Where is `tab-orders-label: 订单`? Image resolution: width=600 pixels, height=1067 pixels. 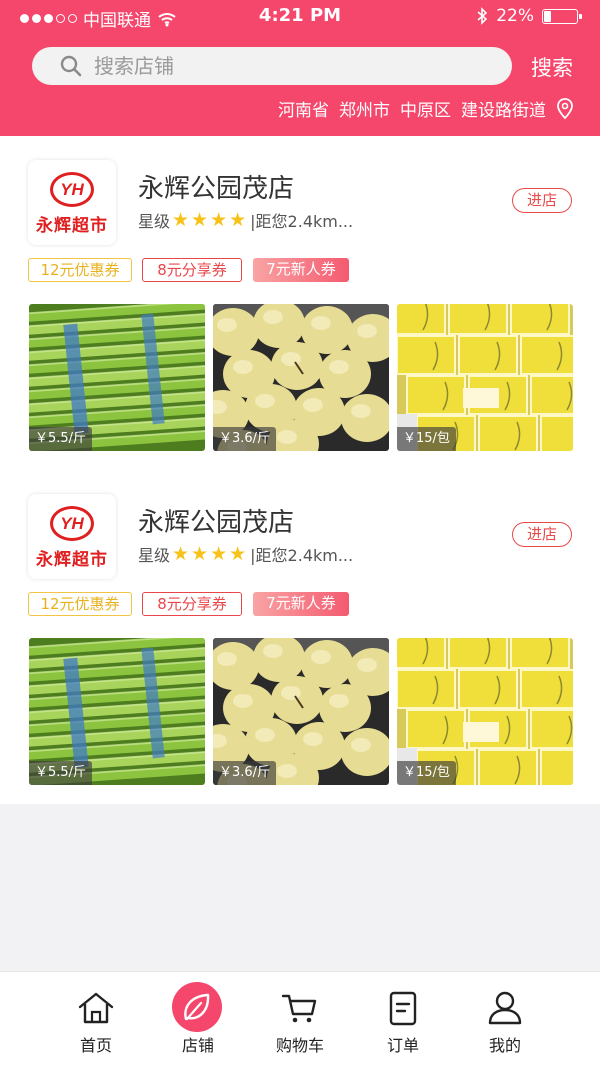 tab-orders-label: 订单 is located at coordinates (402, 1045).